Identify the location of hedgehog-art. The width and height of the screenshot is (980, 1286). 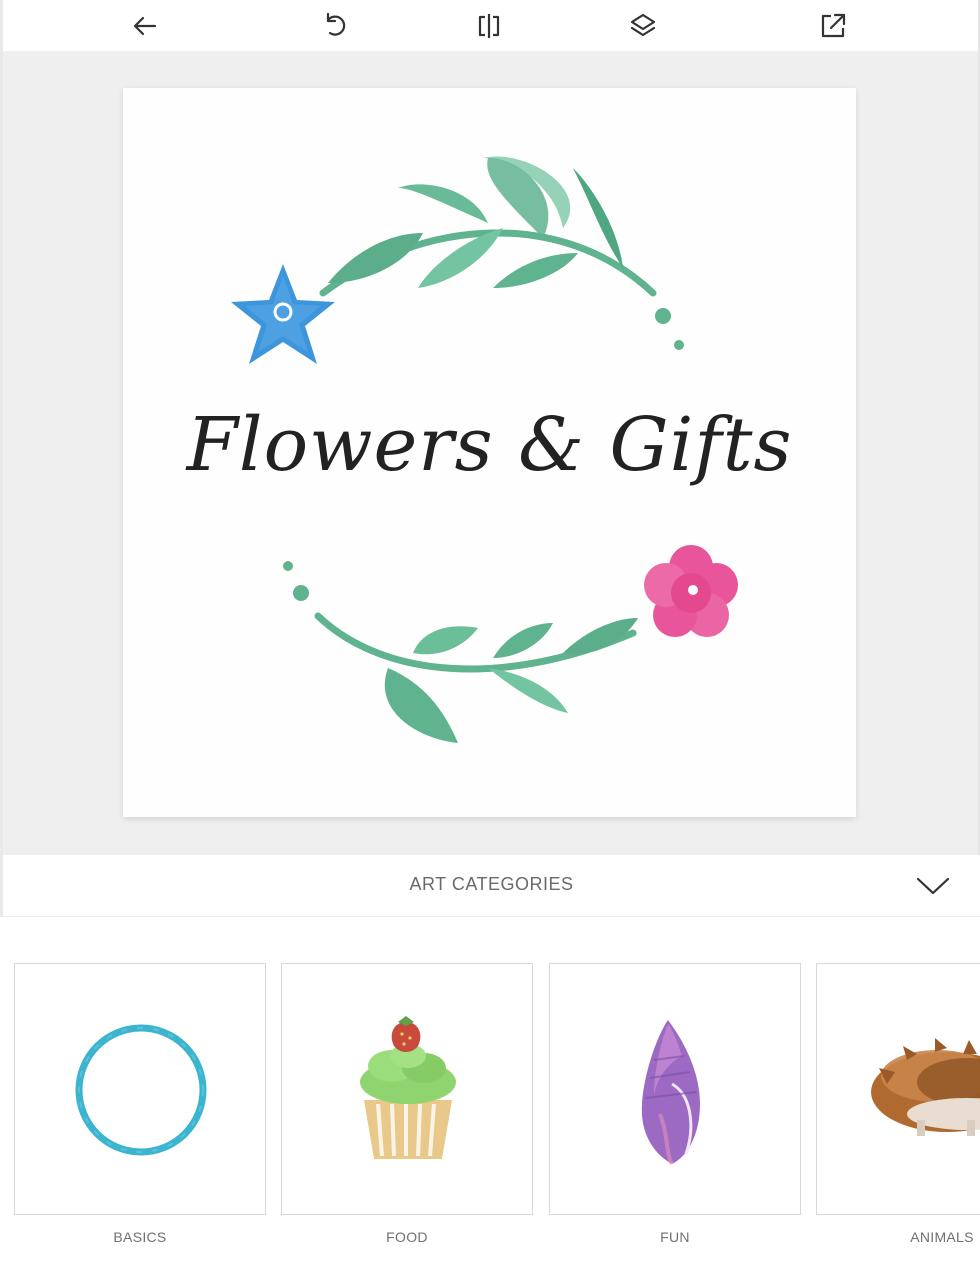
(925, 1087).